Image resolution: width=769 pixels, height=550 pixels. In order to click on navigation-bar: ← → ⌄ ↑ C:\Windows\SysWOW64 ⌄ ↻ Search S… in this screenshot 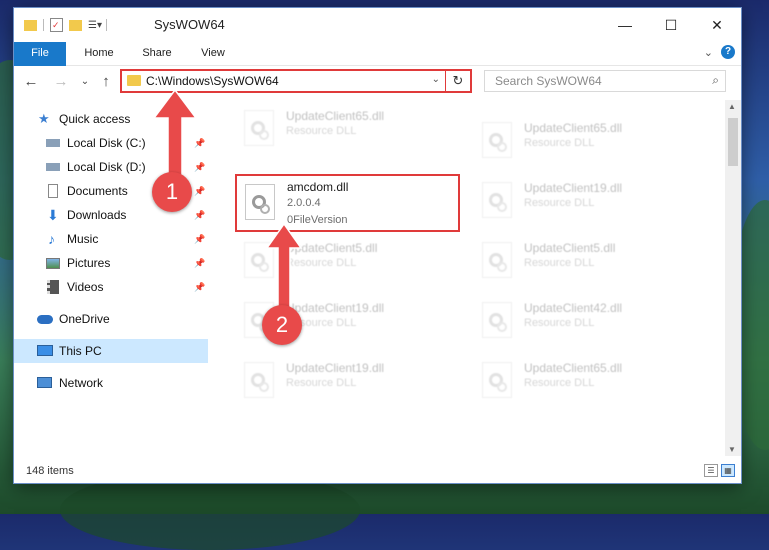, I will do `click(377, 82)`.